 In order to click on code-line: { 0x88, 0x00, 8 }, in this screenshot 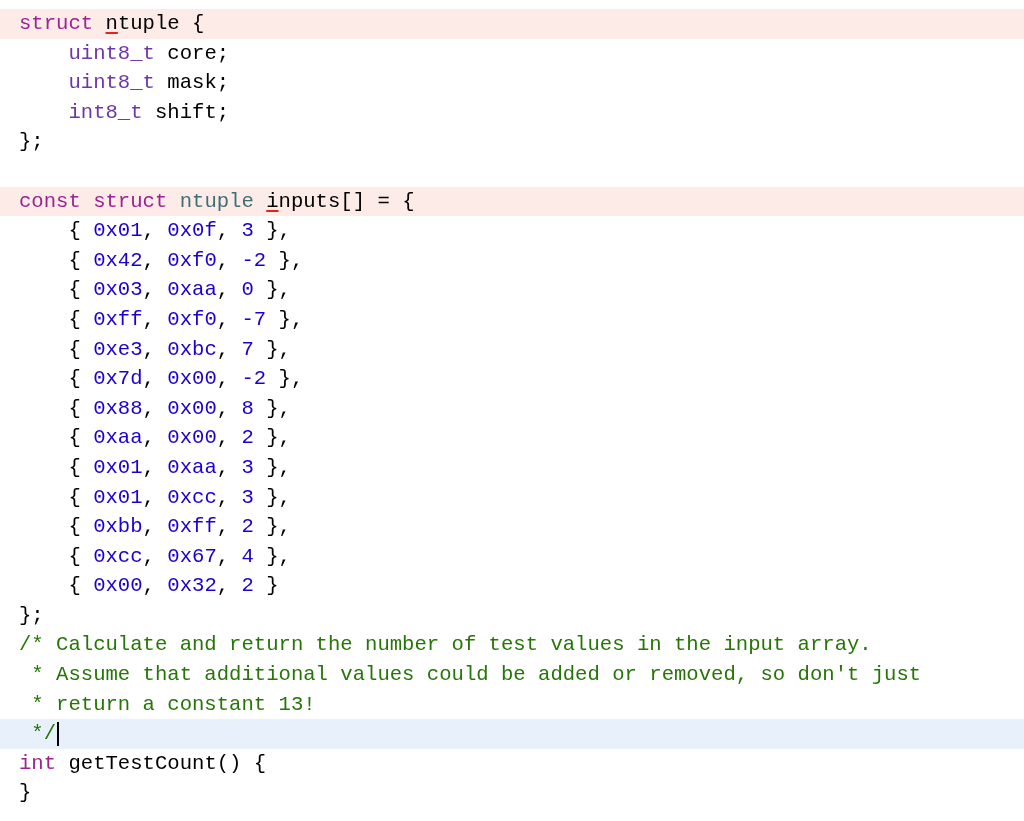, I will do `click(179, 408)`.